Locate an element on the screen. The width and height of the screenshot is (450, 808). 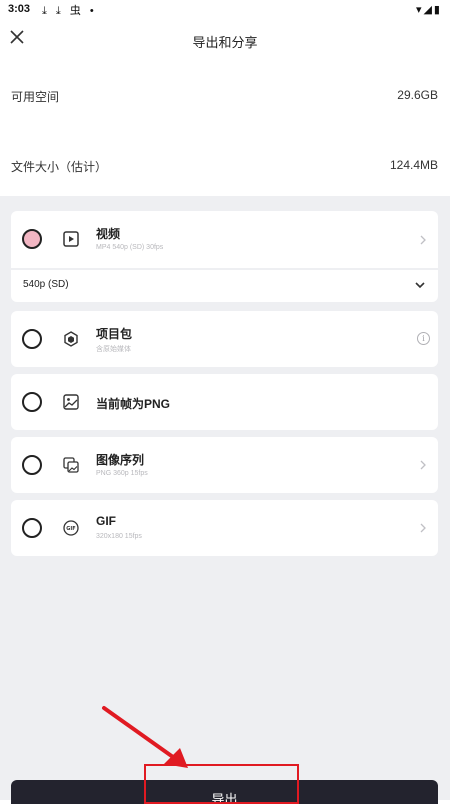
option-video-title: 视频 is located at coordinates (108, 234).